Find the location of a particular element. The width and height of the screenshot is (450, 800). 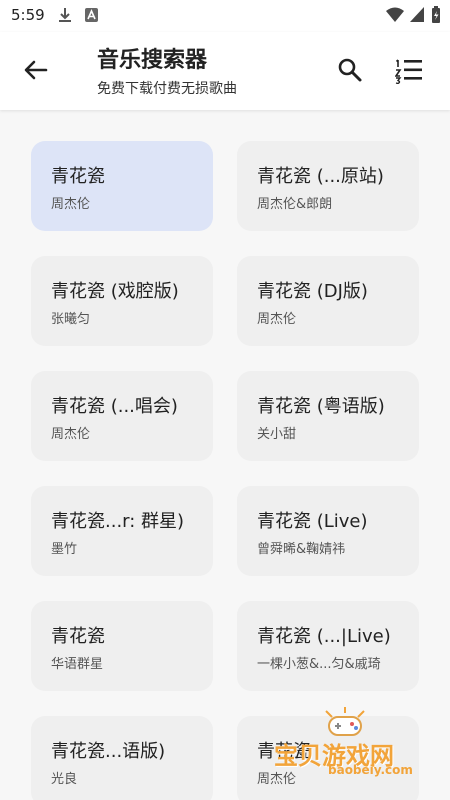

song-artist: 周杰伦&郎朗 is located at coordinates (295, 204).